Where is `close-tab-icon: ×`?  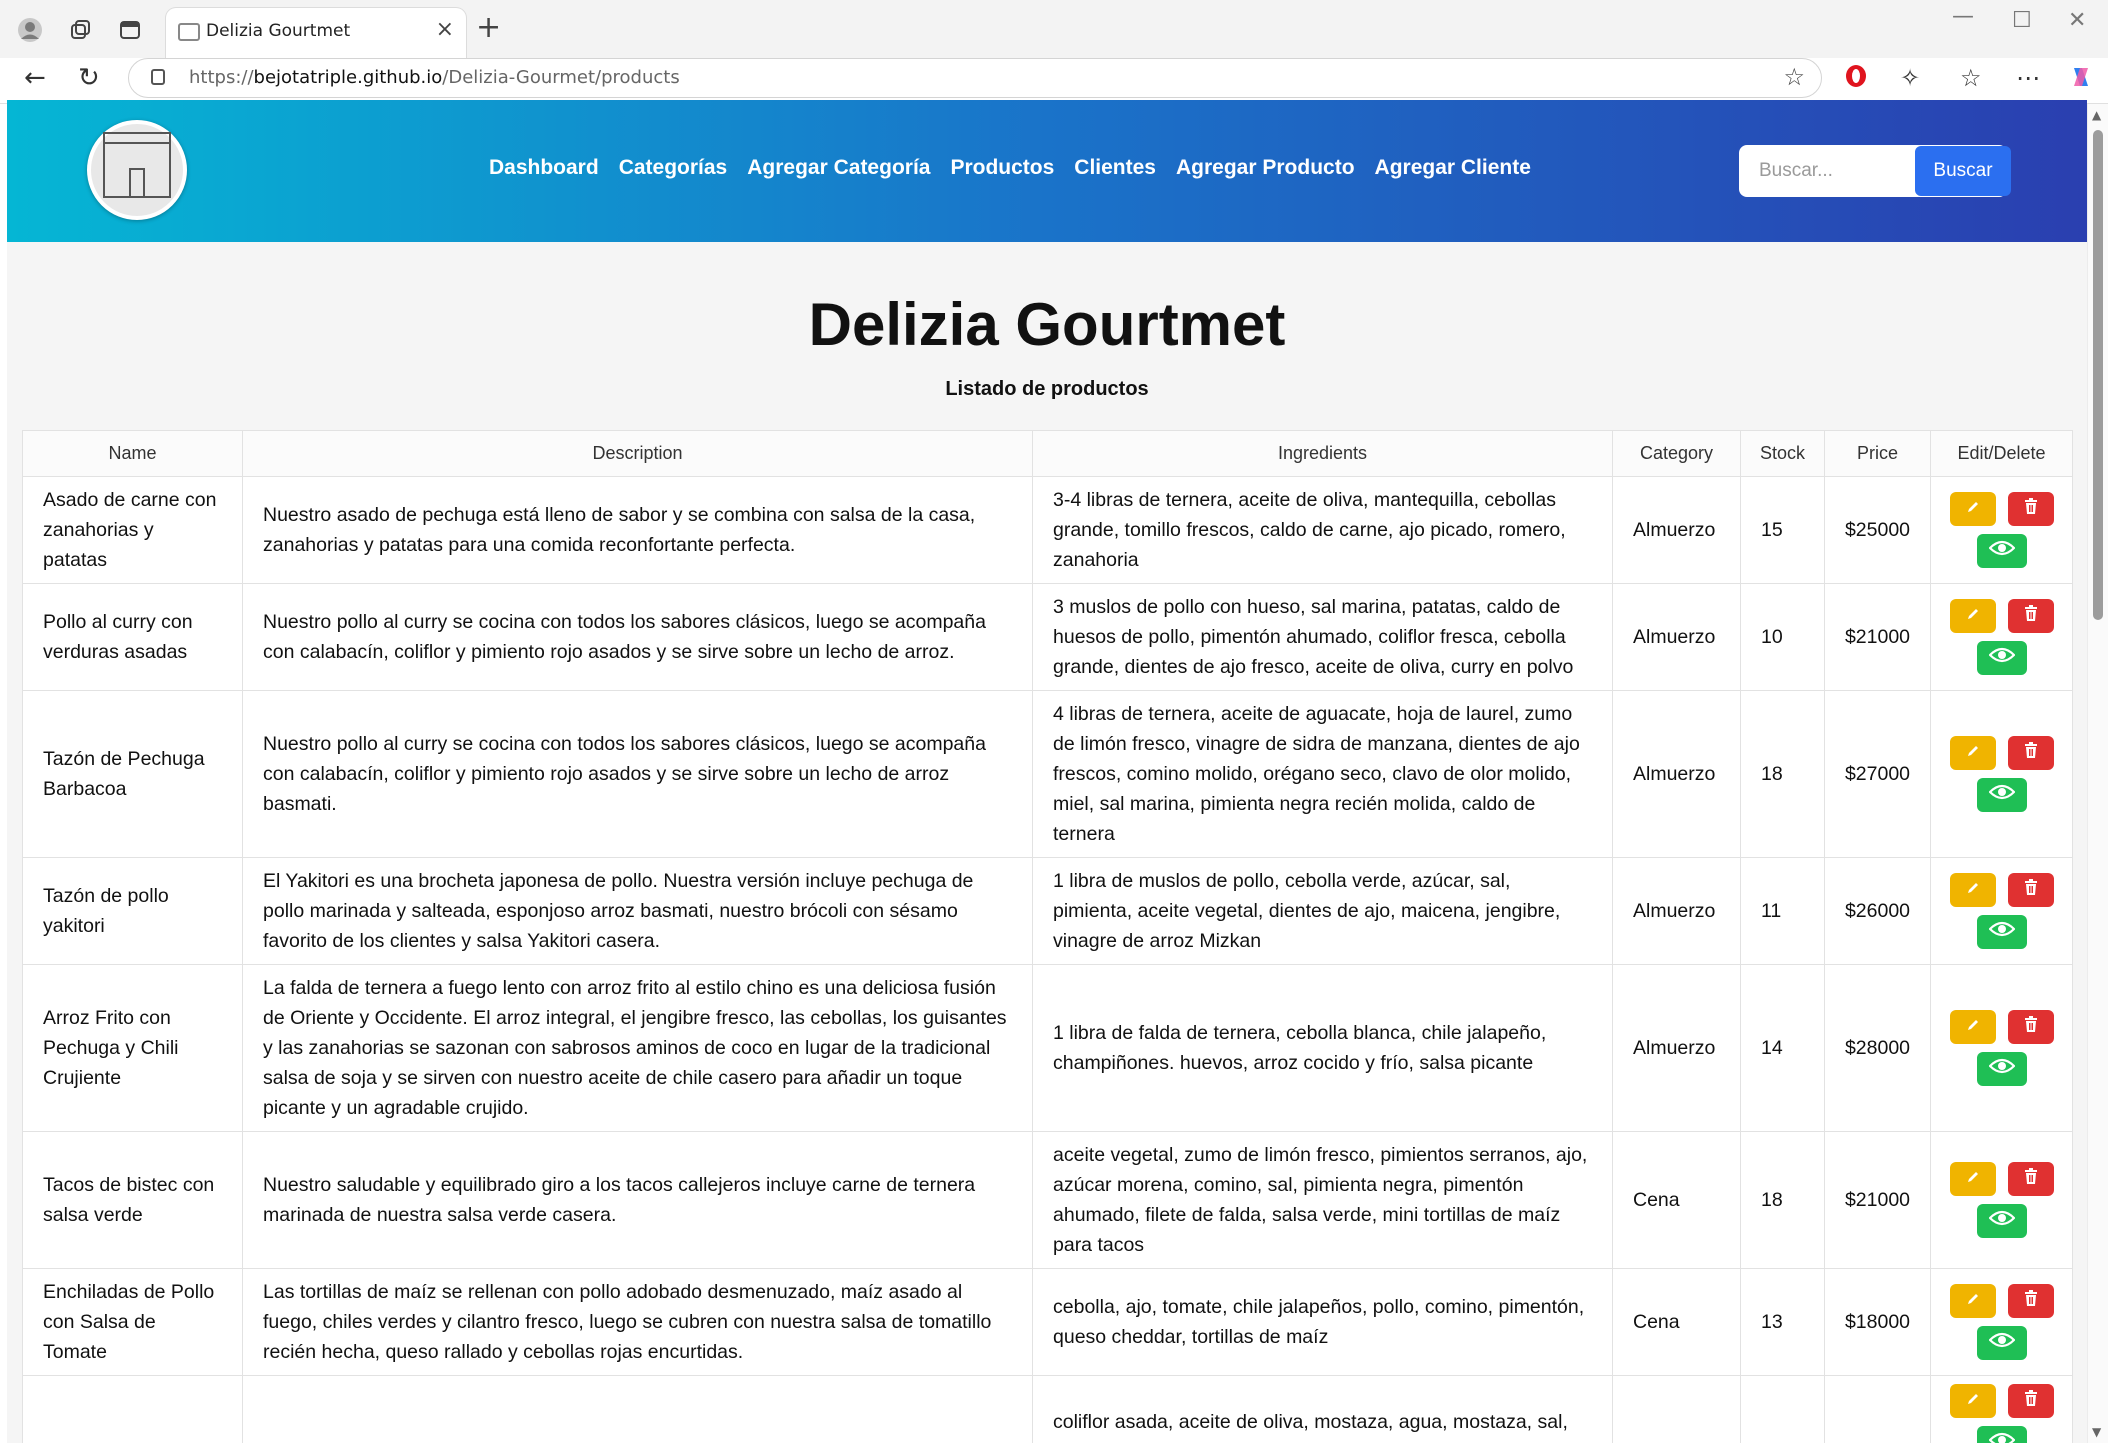 close-tab-icon: × is located at coordinates (445, 29).